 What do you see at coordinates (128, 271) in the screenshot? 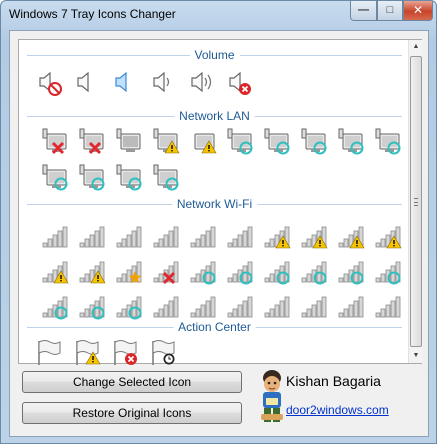
I see `wifi-star-icon` at bounding box center [128, 271].